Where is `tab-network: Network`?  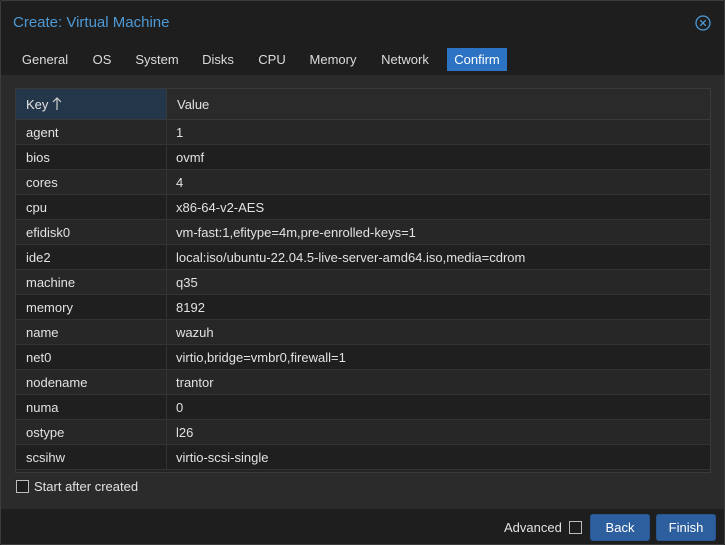 tab-network: Network is located at coordinates (405, 59).